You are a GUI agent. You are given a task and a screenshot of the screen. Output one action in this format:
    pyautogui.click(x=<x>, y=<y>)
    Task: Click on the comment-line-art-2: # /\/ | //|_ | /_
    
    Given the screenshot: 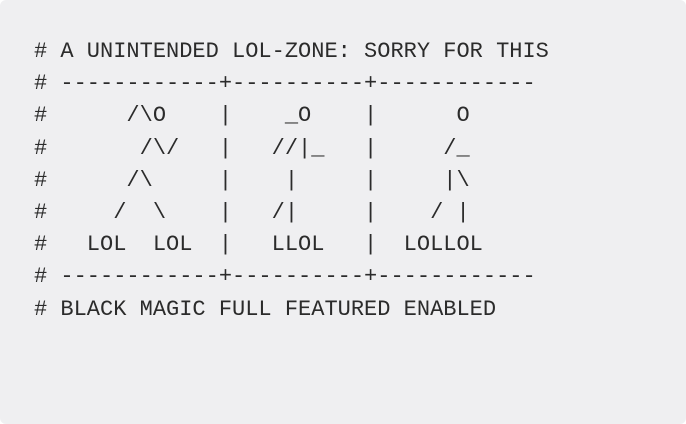 What is the action you would take?
    pyautogui.click(x=252, y=148)
    